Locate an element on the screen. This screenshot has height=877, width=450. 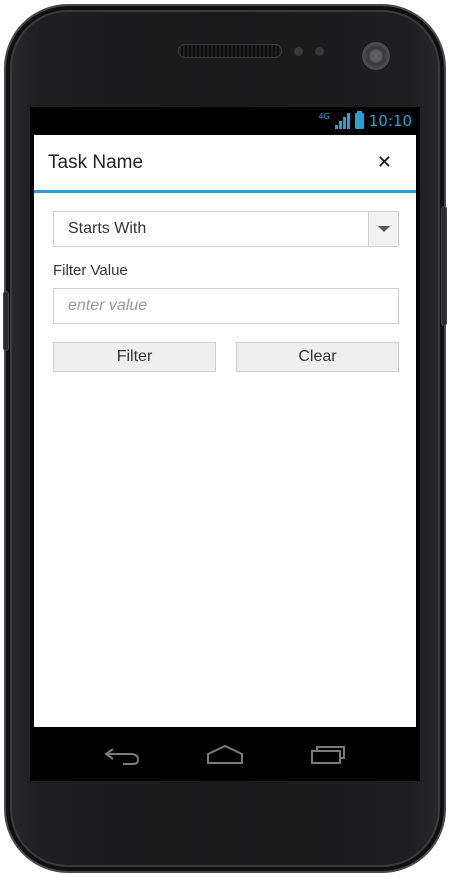
chevron-down-icon is located at coordinates (383, 229).